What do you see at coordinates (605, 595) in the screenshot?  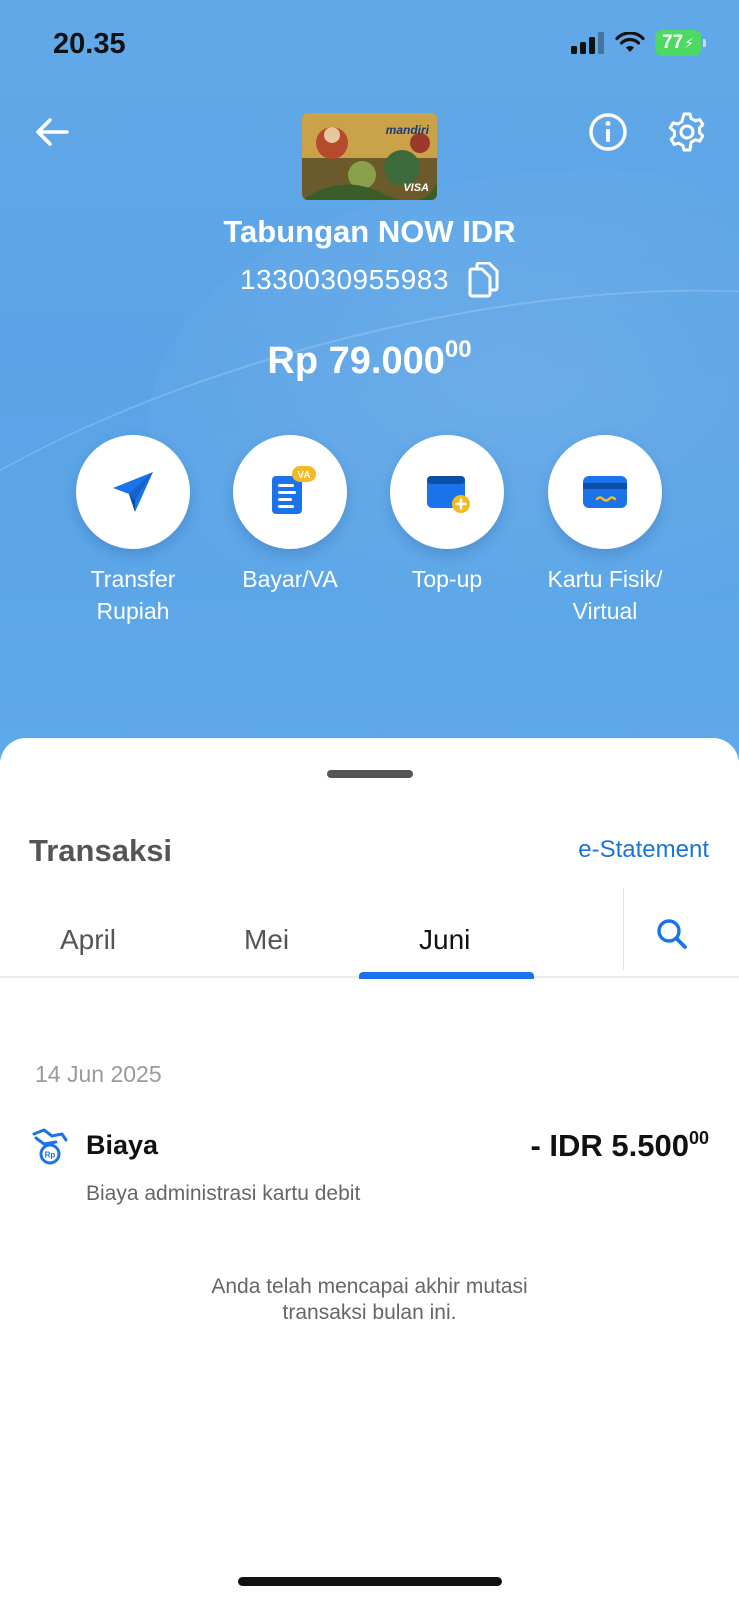 I see `action-label: Kartu Fisik/ Virtual` at bounding box center [605, 595].